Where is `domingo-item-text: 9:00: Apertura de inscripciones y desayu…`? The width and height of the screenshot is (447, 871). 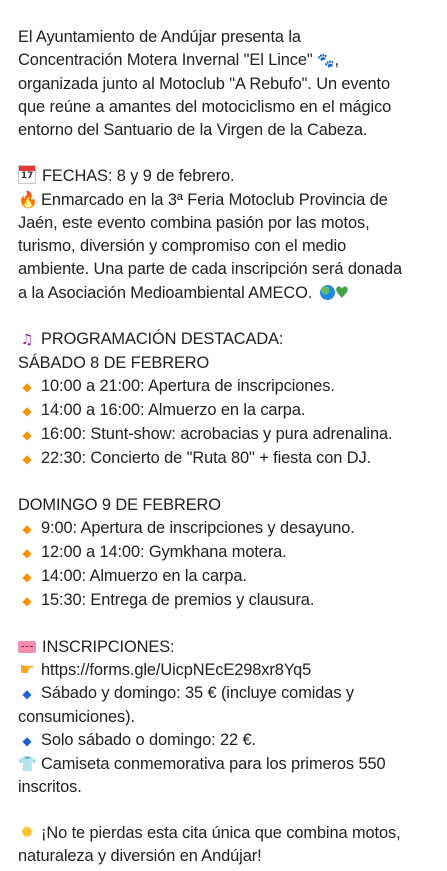
domingo-item-text: 9:00: Apertura de inscripciones y desayu… is located at coordinates (198, 528).